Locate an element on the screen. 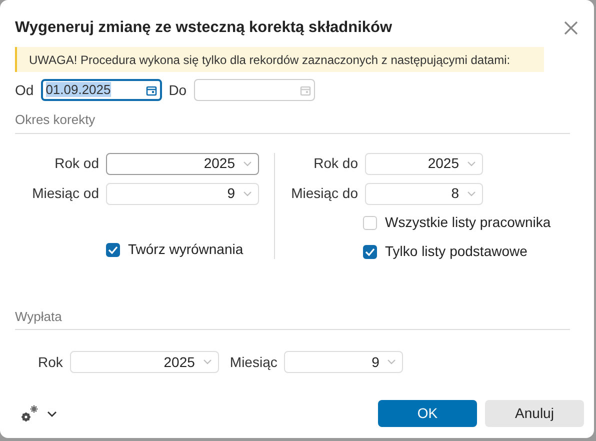 Image resolution: width=596 pixels, height=441 pixels. field-label: Od is located at coordinates (24, 90).